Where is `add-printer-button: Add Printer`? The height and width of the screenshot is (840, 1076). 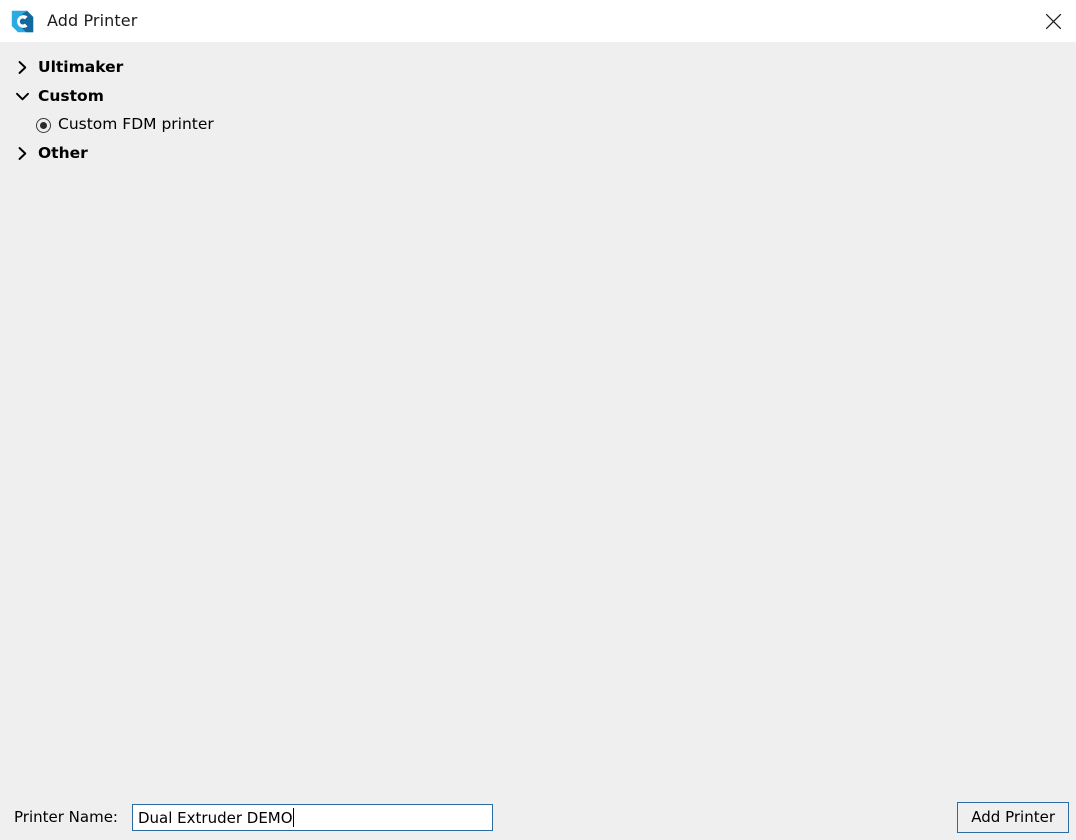 add-printer-button: Add Printer is located at coordinates (1013, 817).